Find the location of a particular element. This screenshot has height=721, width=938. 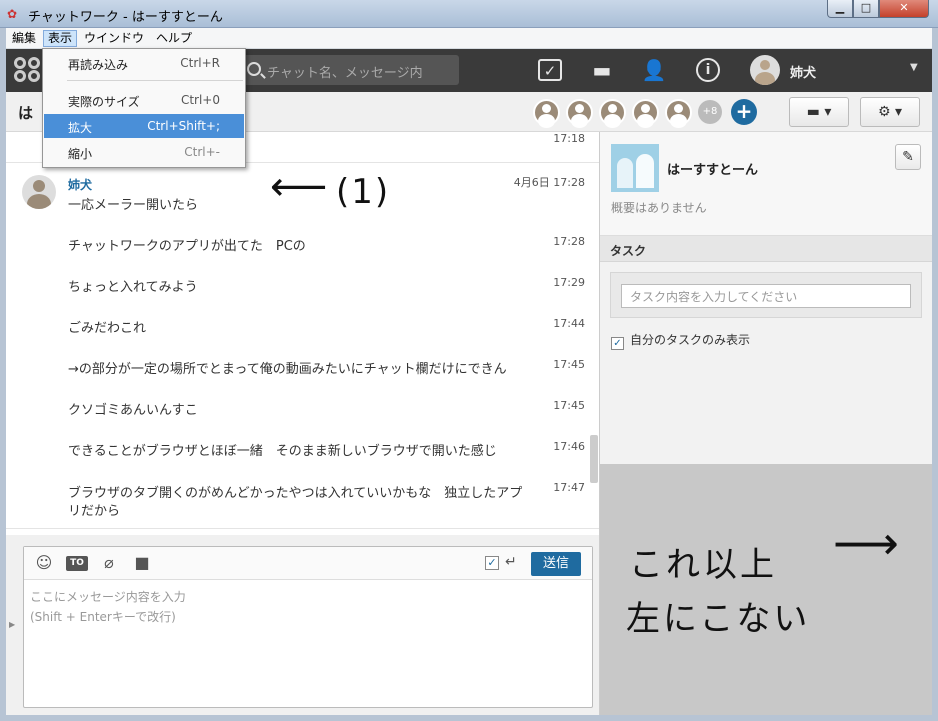

annotation-label: (1) is located at coordinates (363, 192).